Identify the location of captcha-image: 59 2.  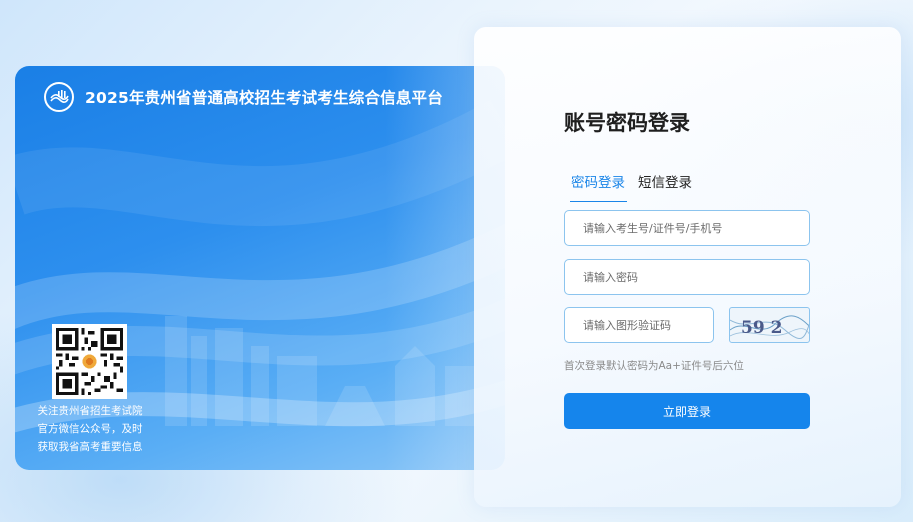
(769, 325).